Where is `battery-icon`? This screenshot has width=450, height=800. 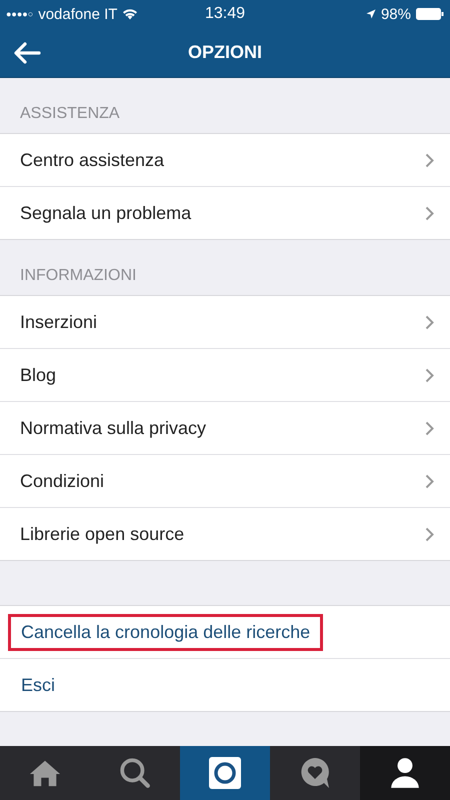 battery-icon is located at coordinates (430, 14).